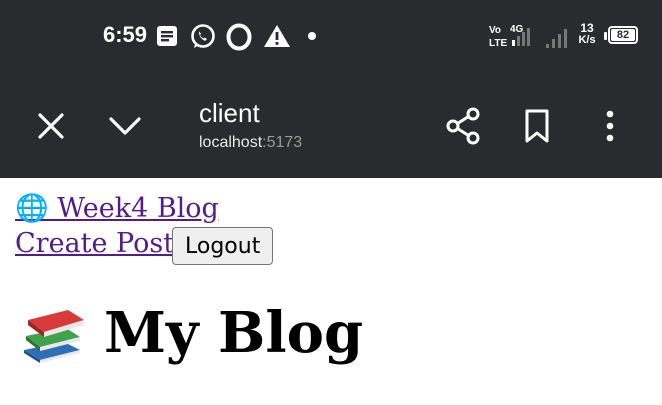  I want to click on svg-text: Vo, so click(495, 30).